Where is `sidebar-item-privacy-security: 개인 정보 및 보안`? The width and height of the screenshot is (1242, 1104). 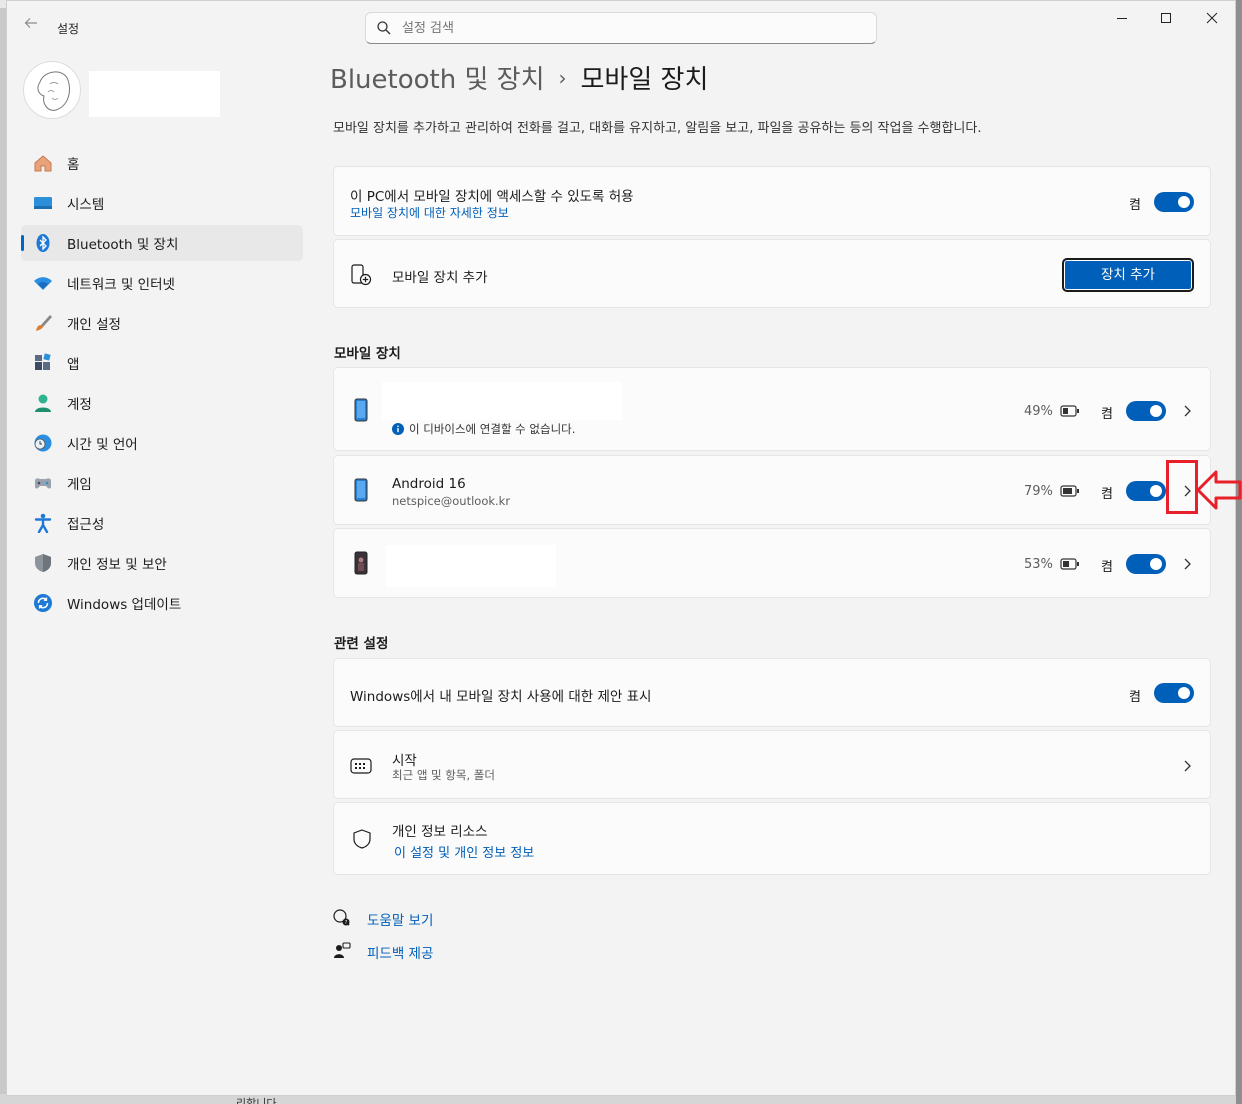 sidebar-item-privacy-security: 개인 정보 및 보안 is located at coordinates (162, 563).